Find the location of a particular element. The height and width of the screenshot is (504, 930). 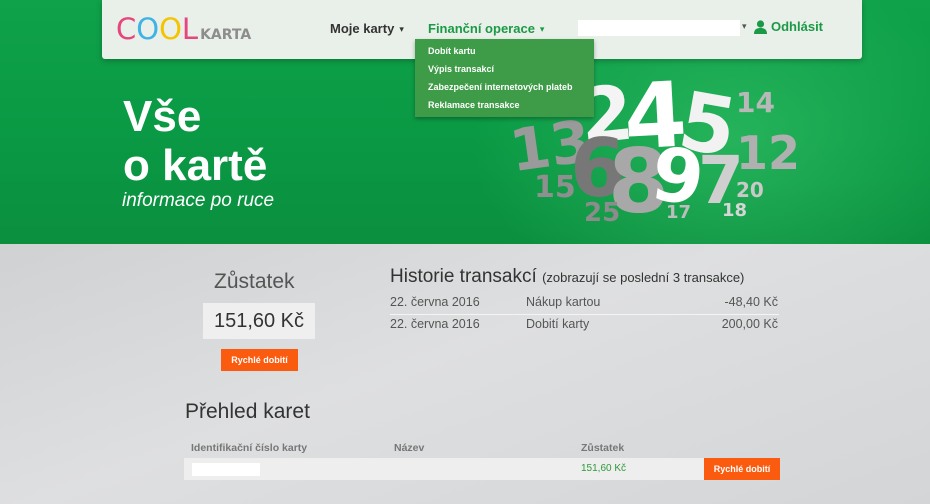

quick-topup-button: Rychlé dobití is located at coordinates (259, 360).